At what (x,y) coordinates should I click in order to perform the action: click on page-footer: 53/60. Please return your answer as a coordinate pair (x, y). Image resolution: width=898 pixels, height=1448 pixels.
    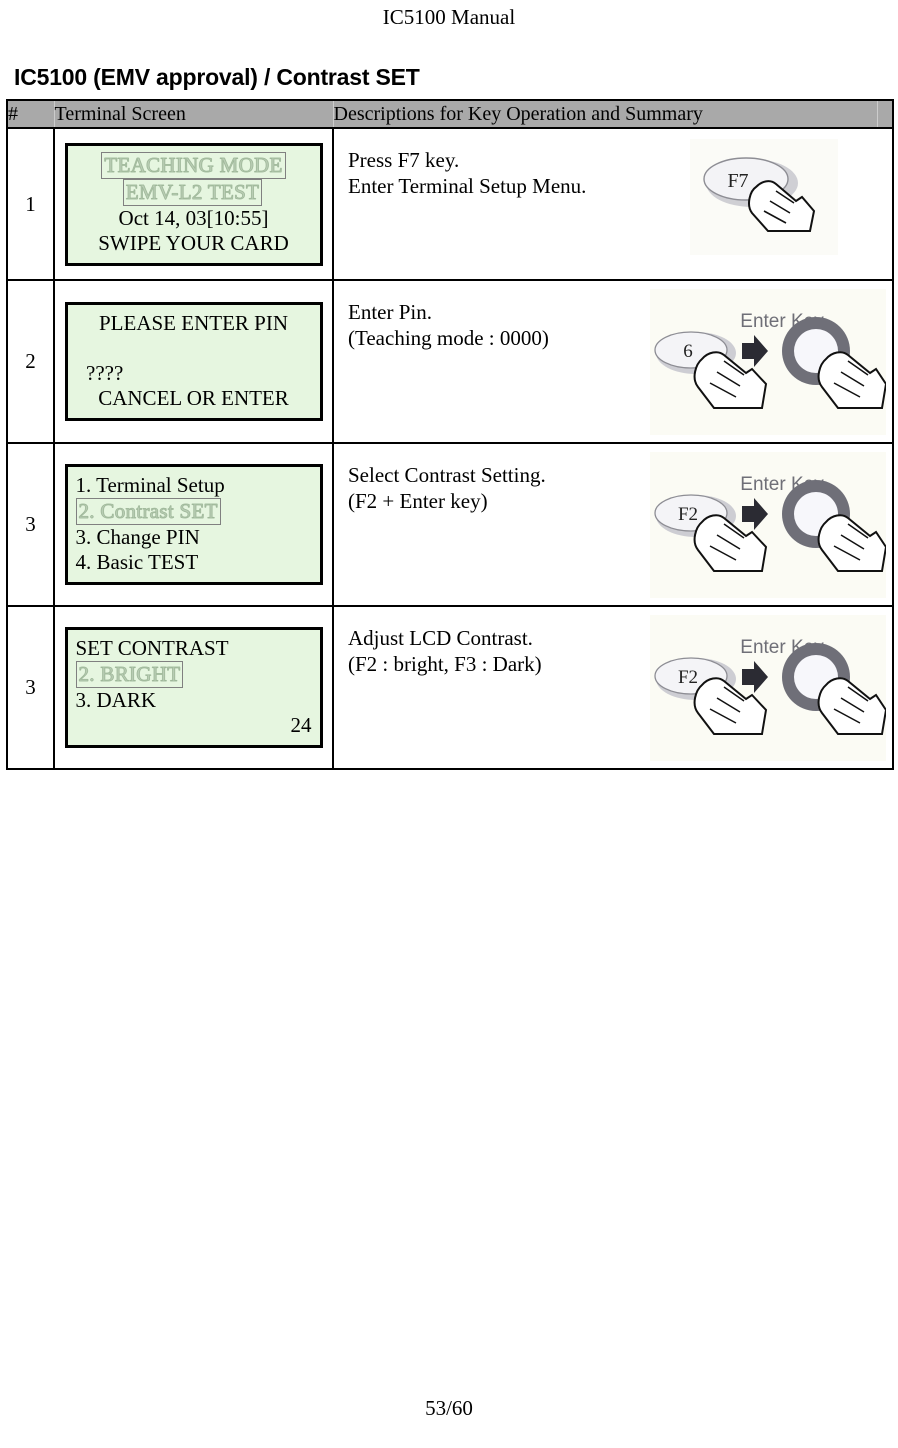
    Looking at the image, I should click on (449, 1408).